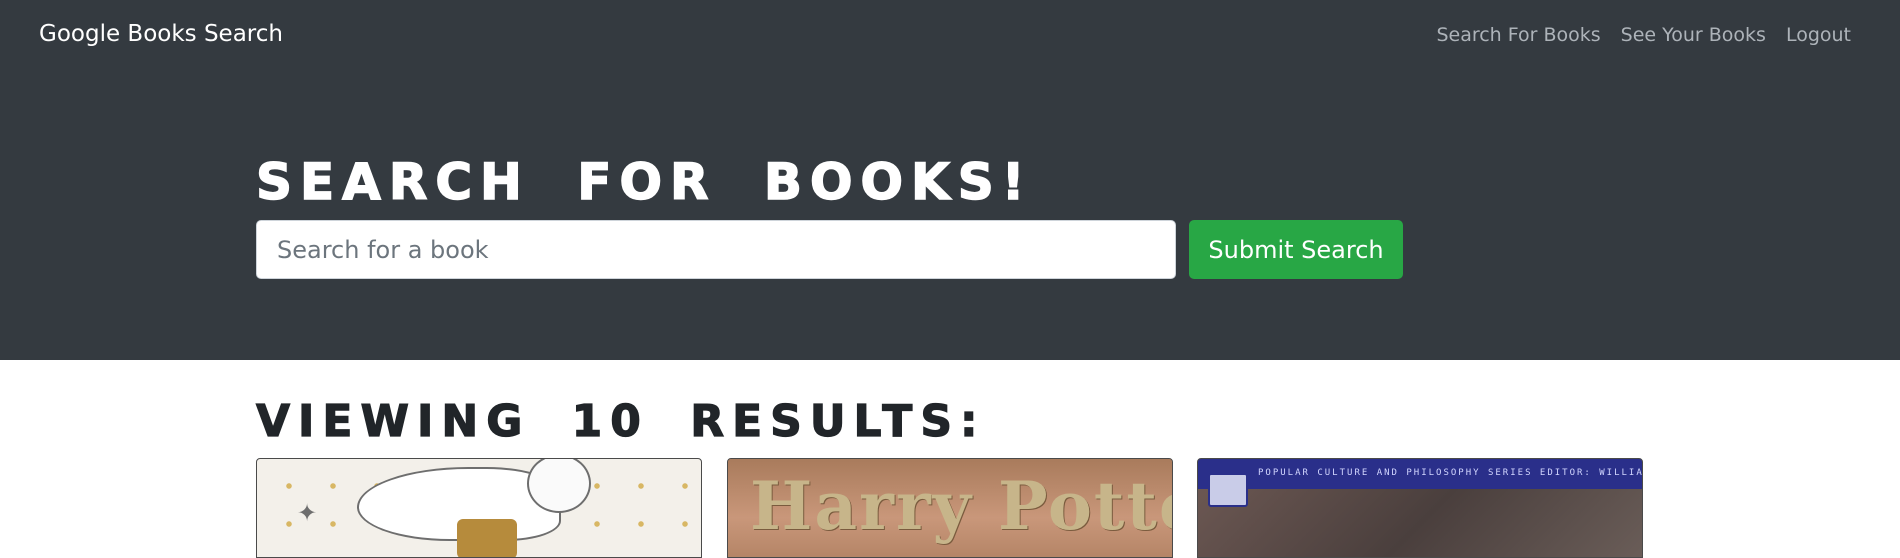  What do you see at coordinates (961, 506) in the screenshot?
I see `cover-title-text: Harry Potter` at bounding box center [961, 506].